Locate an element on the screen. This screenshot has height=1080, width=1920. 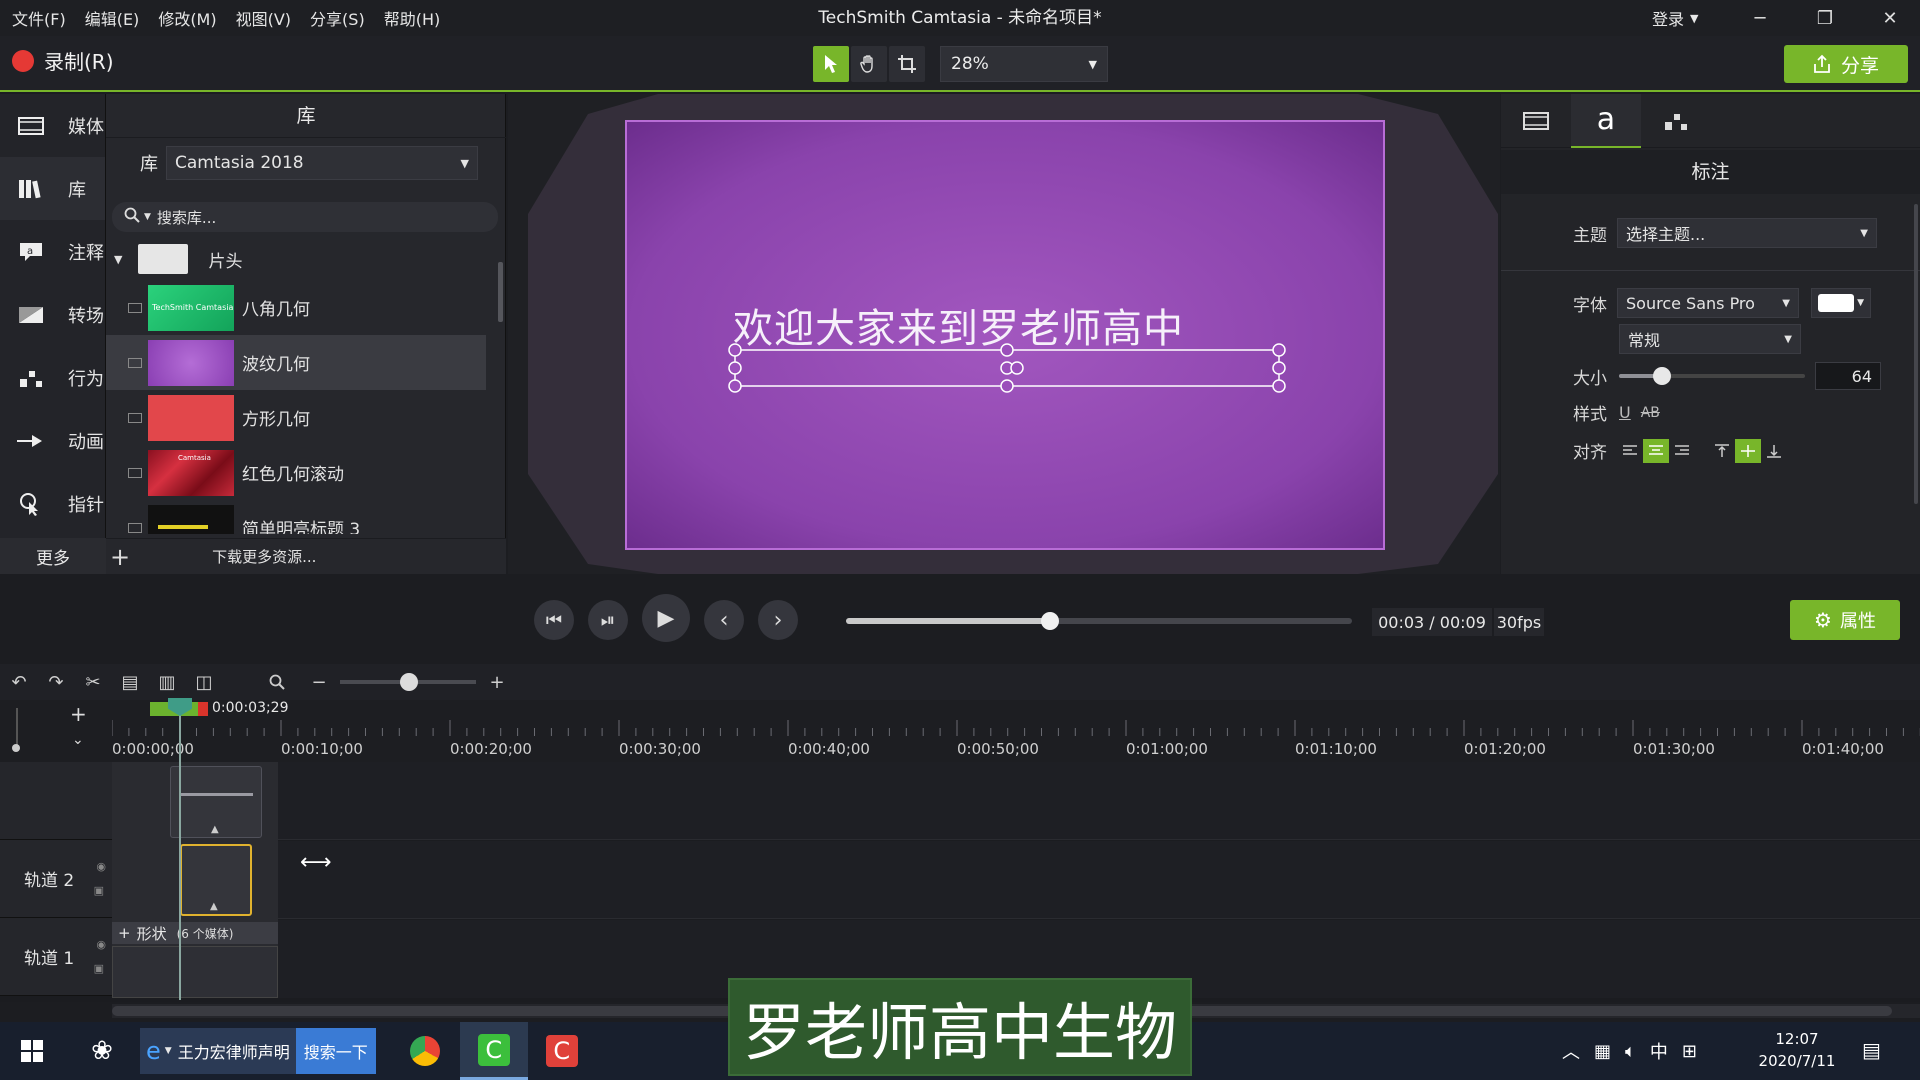
scrub-thumb is located at coordinates (1050, 621).